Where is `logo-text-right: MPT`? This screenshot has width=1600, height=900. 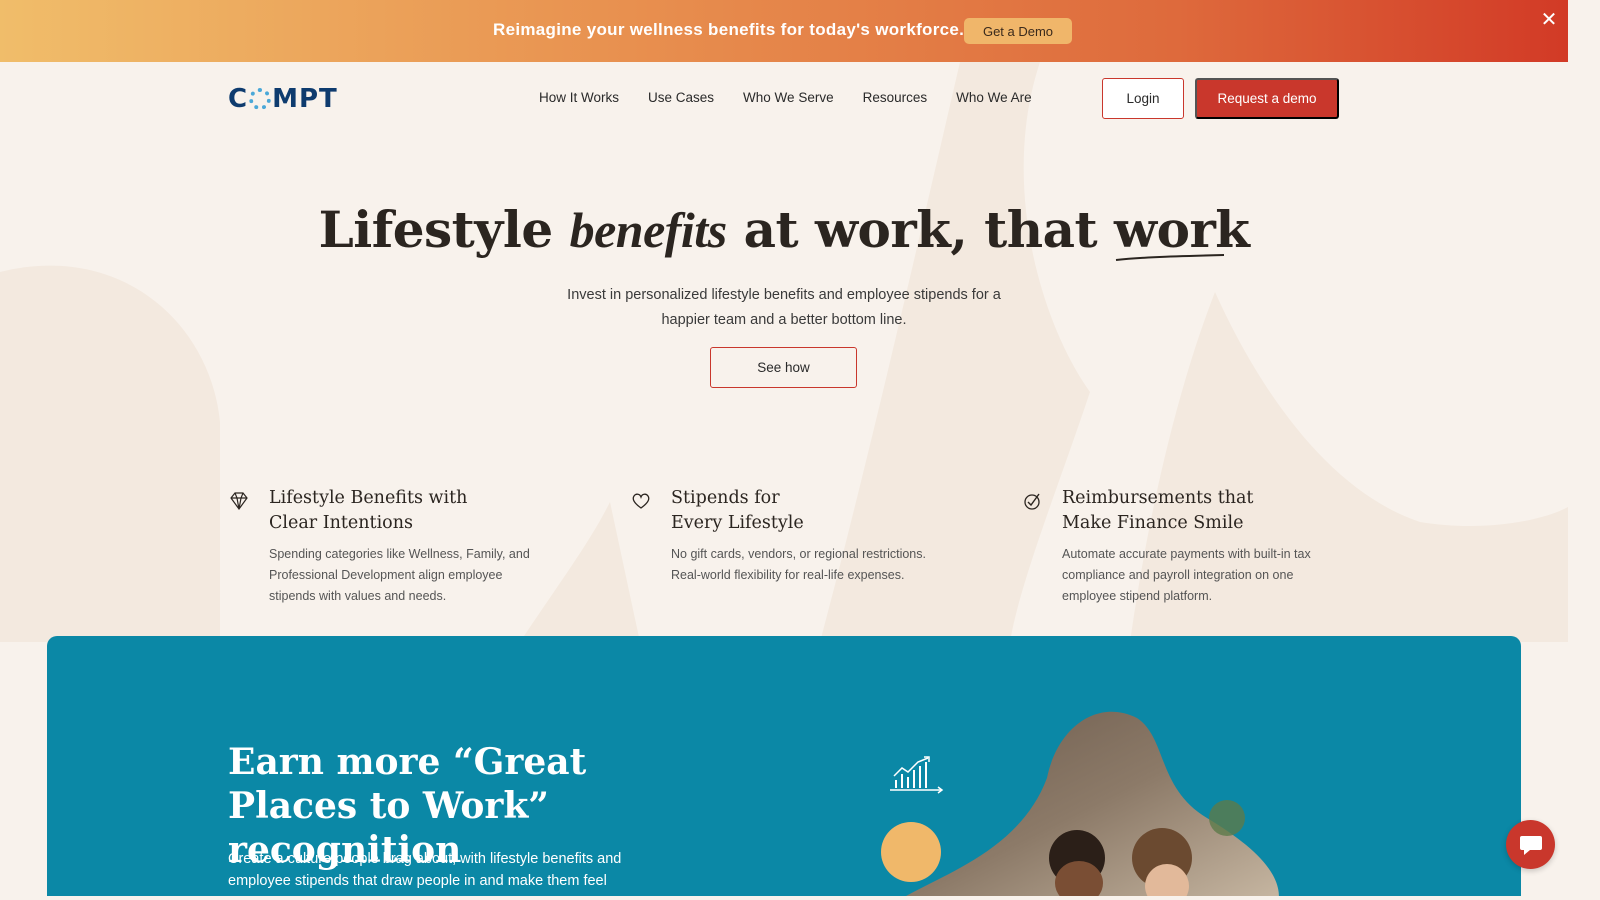 logo-text-right: MPT is located at coordinates (305, 99).